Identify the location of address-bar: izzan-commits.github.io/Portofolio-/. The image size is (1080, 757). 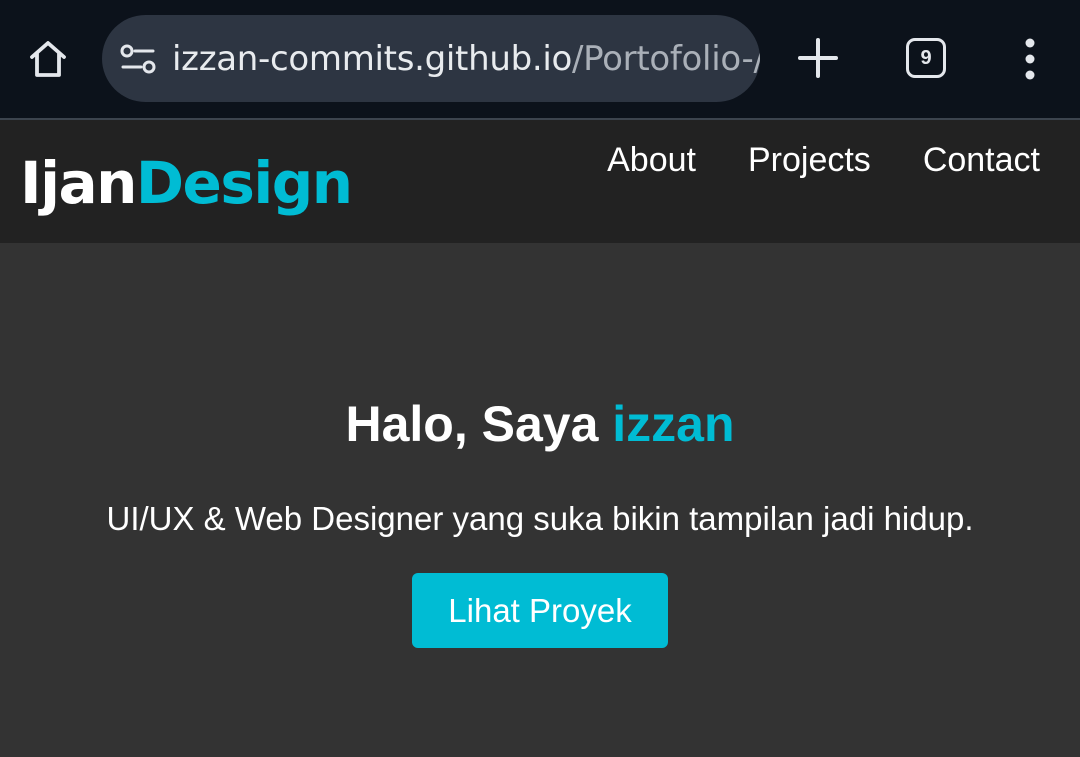
(431, 58).